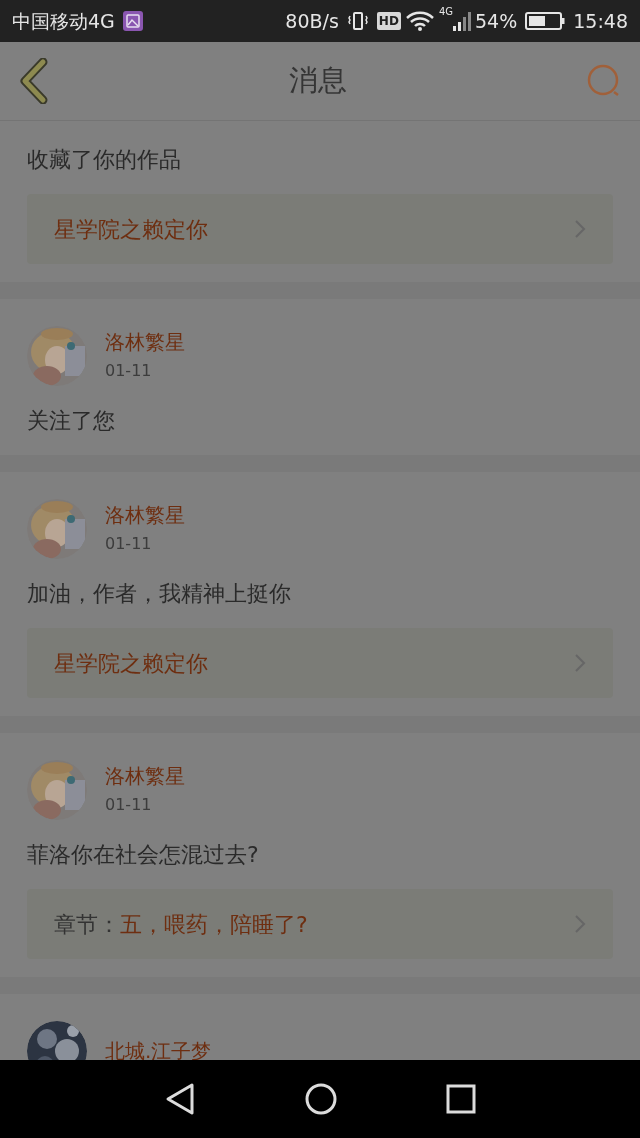 This screenshot has width=640, height=1138. What do you see at coordinates (143, 855) in the screenshot?
I see `message-text: 菲洛你在社会怎混过去?` at bounding box center [143, 855].